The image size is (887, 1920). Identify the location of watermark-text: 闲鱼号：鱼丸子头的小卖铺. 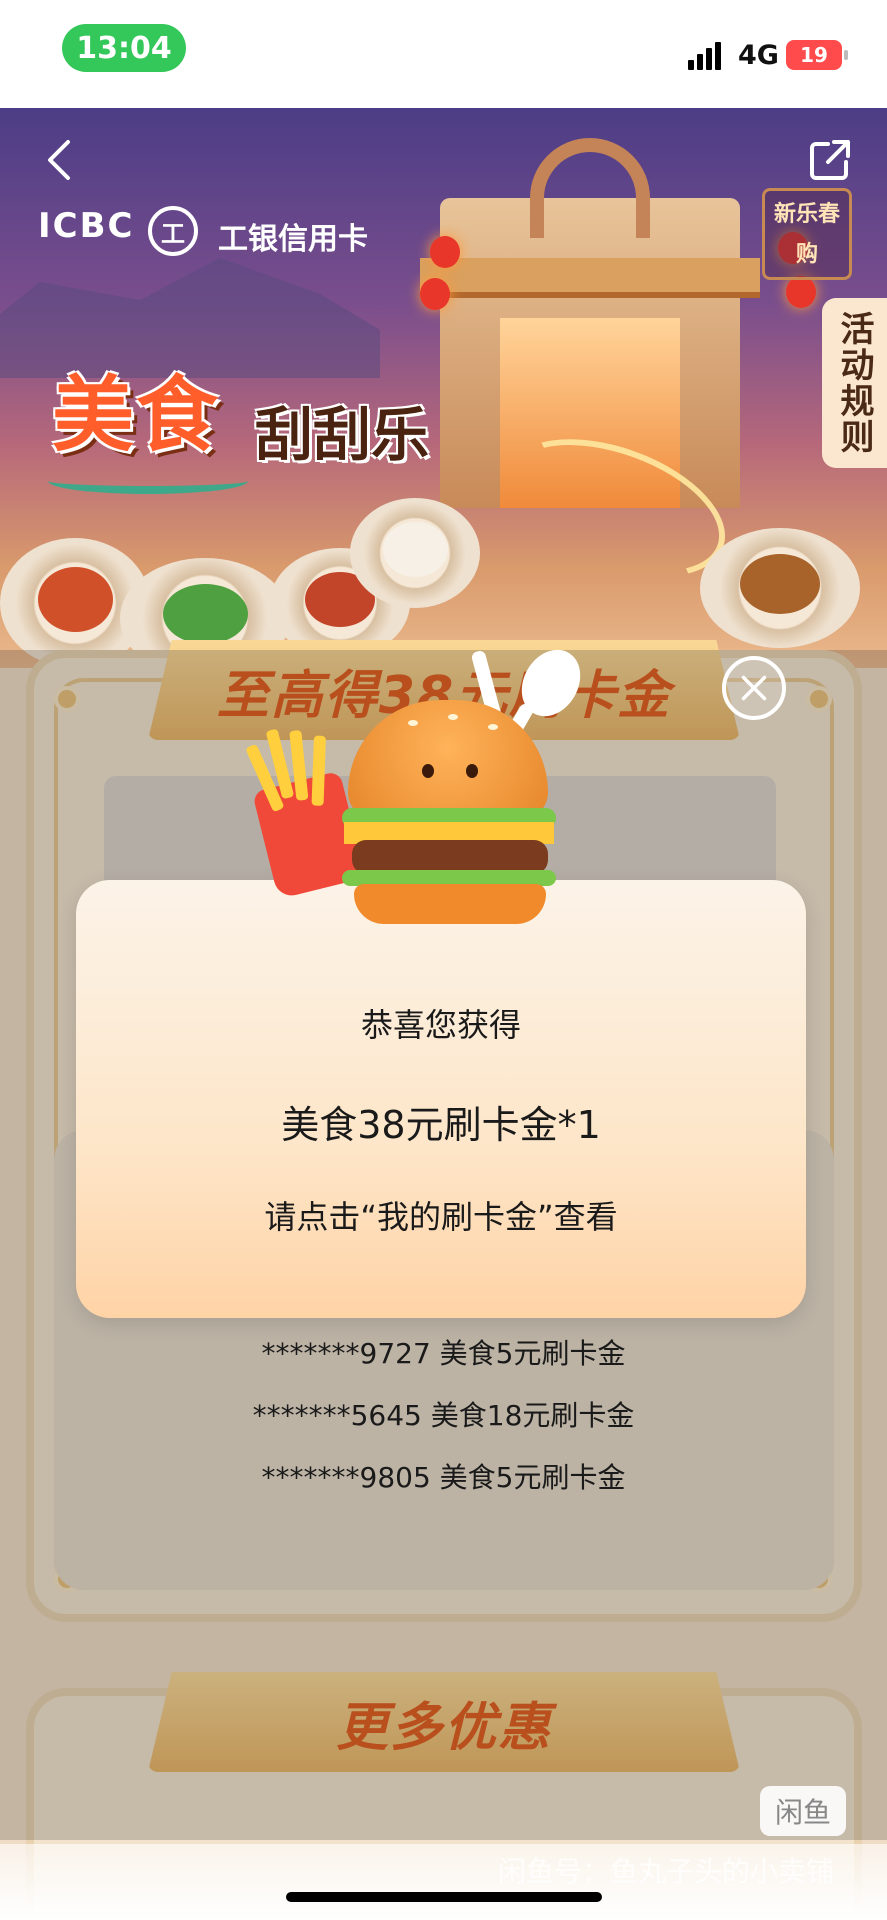
(666, 1871).